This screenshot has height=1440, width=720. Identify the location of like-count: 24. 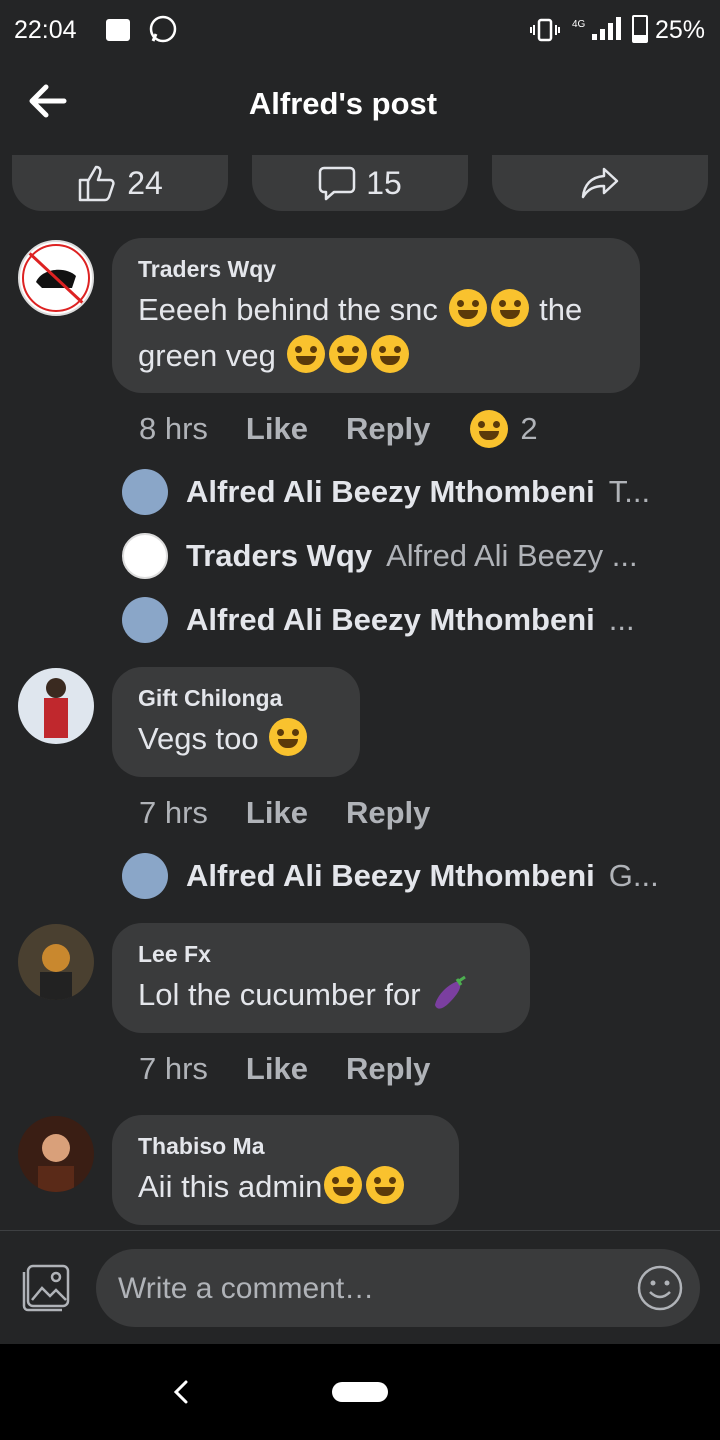
(145, 182).